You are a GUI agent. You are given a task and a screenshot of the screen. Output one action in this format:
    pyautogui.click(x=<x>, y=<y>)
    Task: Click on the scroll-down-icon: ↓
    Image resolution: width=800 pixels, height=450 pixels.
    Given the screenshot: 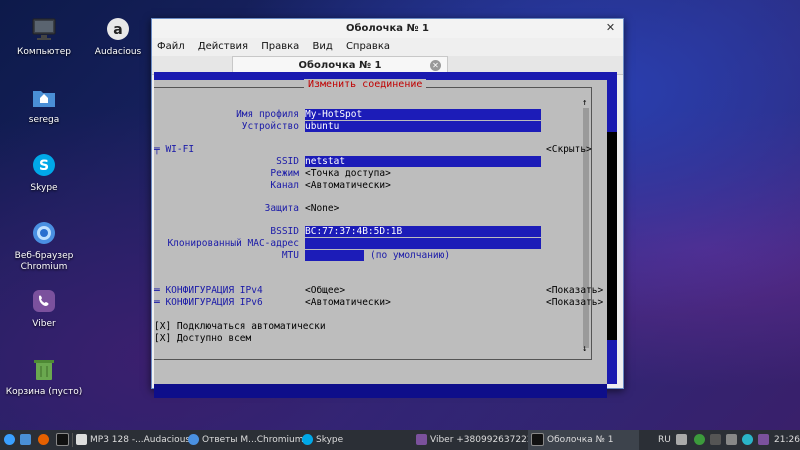 What is the action you would take?
    pyautogui.click(x=584, y=349)
    